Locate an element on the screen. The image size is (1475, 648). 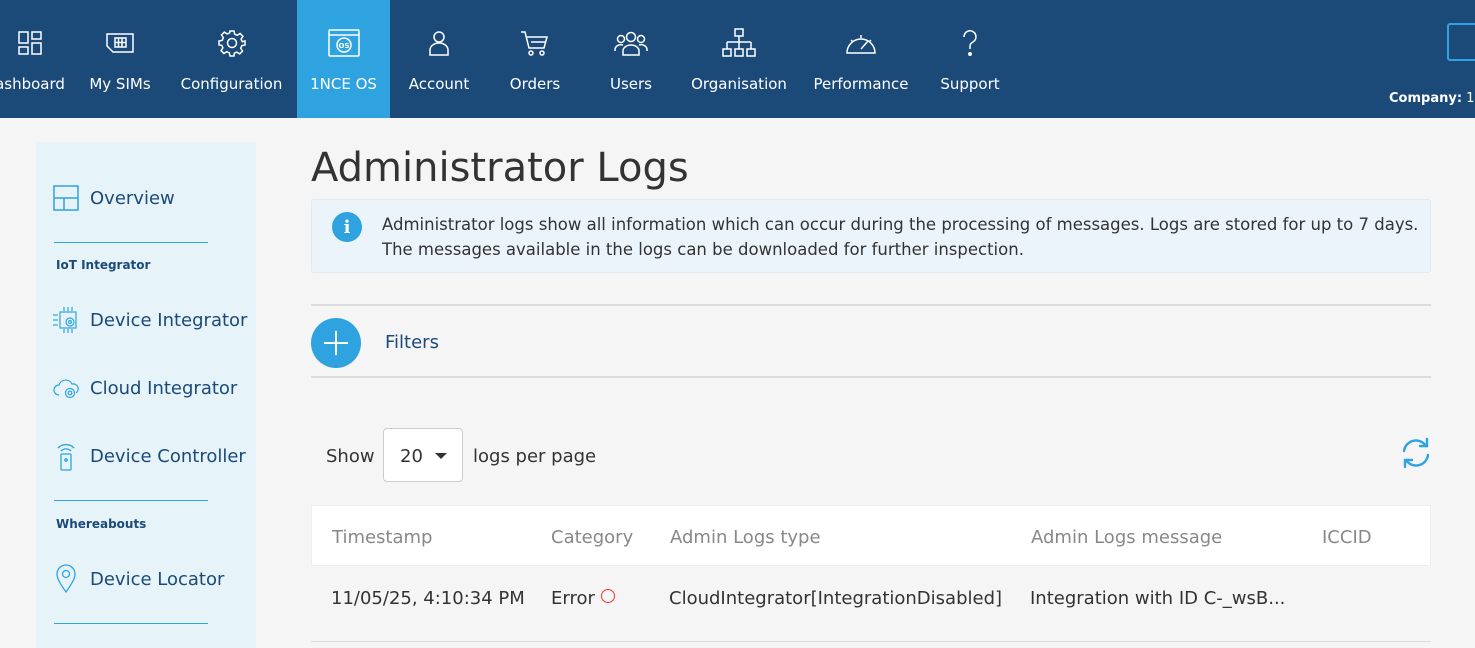
nav-label: Users is located at coordinates (630, 84).